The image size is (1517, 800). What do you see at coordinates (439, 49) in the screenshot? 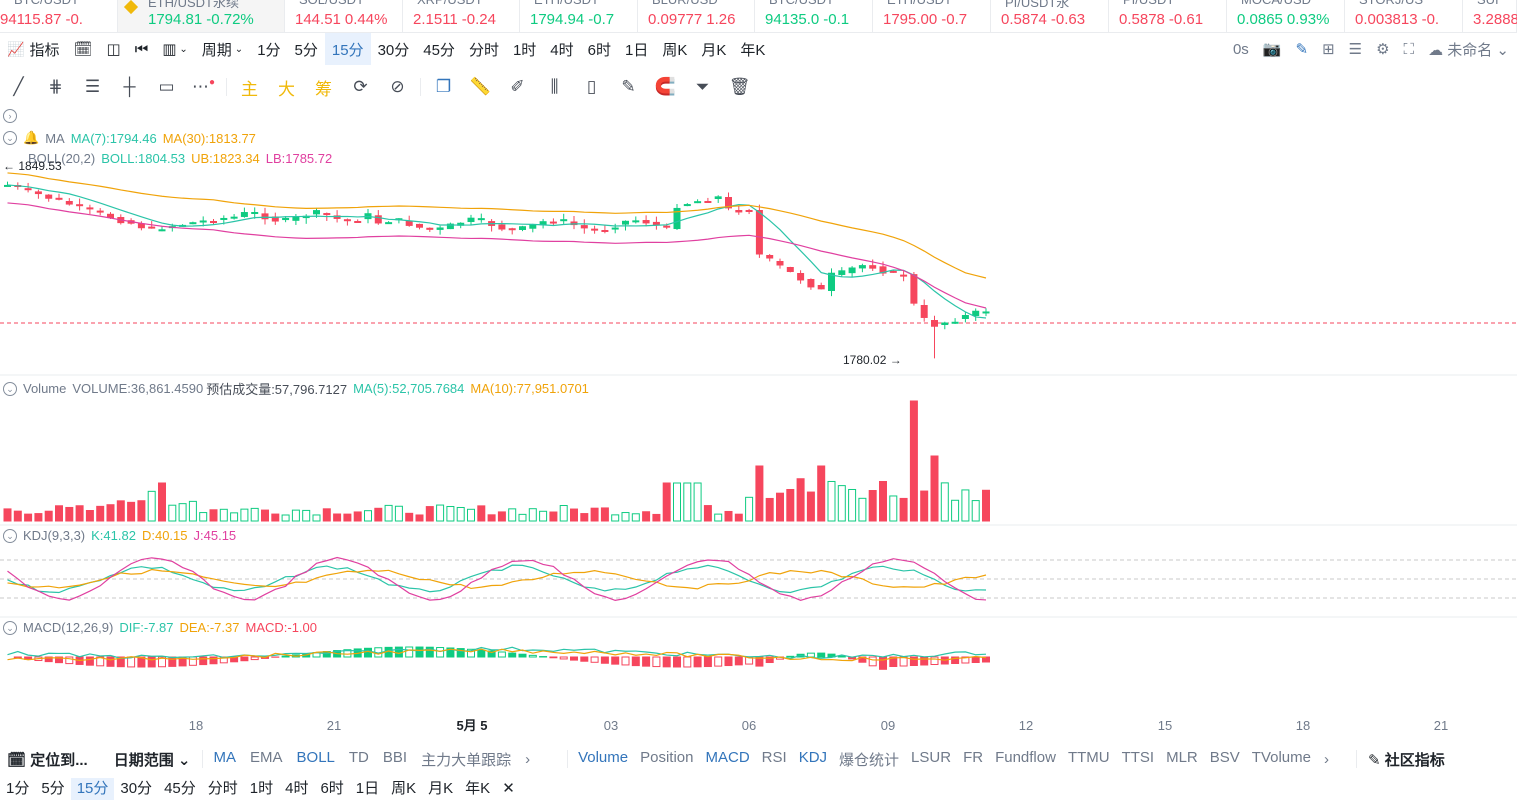
I see `interval-tab: 45分` at bounding box center [439, 49].